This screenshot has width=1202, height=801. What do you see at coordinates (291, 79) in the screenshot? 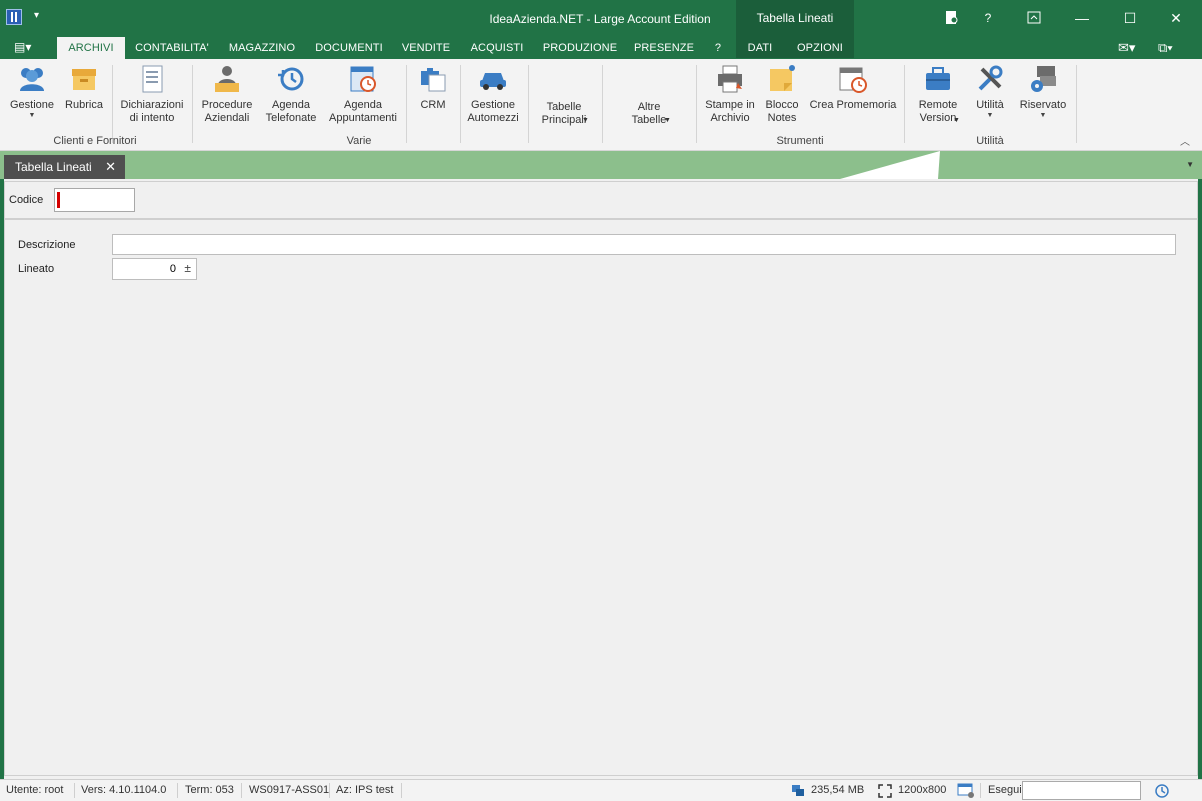
I see `history-icon` at bounding box center [291, 79].